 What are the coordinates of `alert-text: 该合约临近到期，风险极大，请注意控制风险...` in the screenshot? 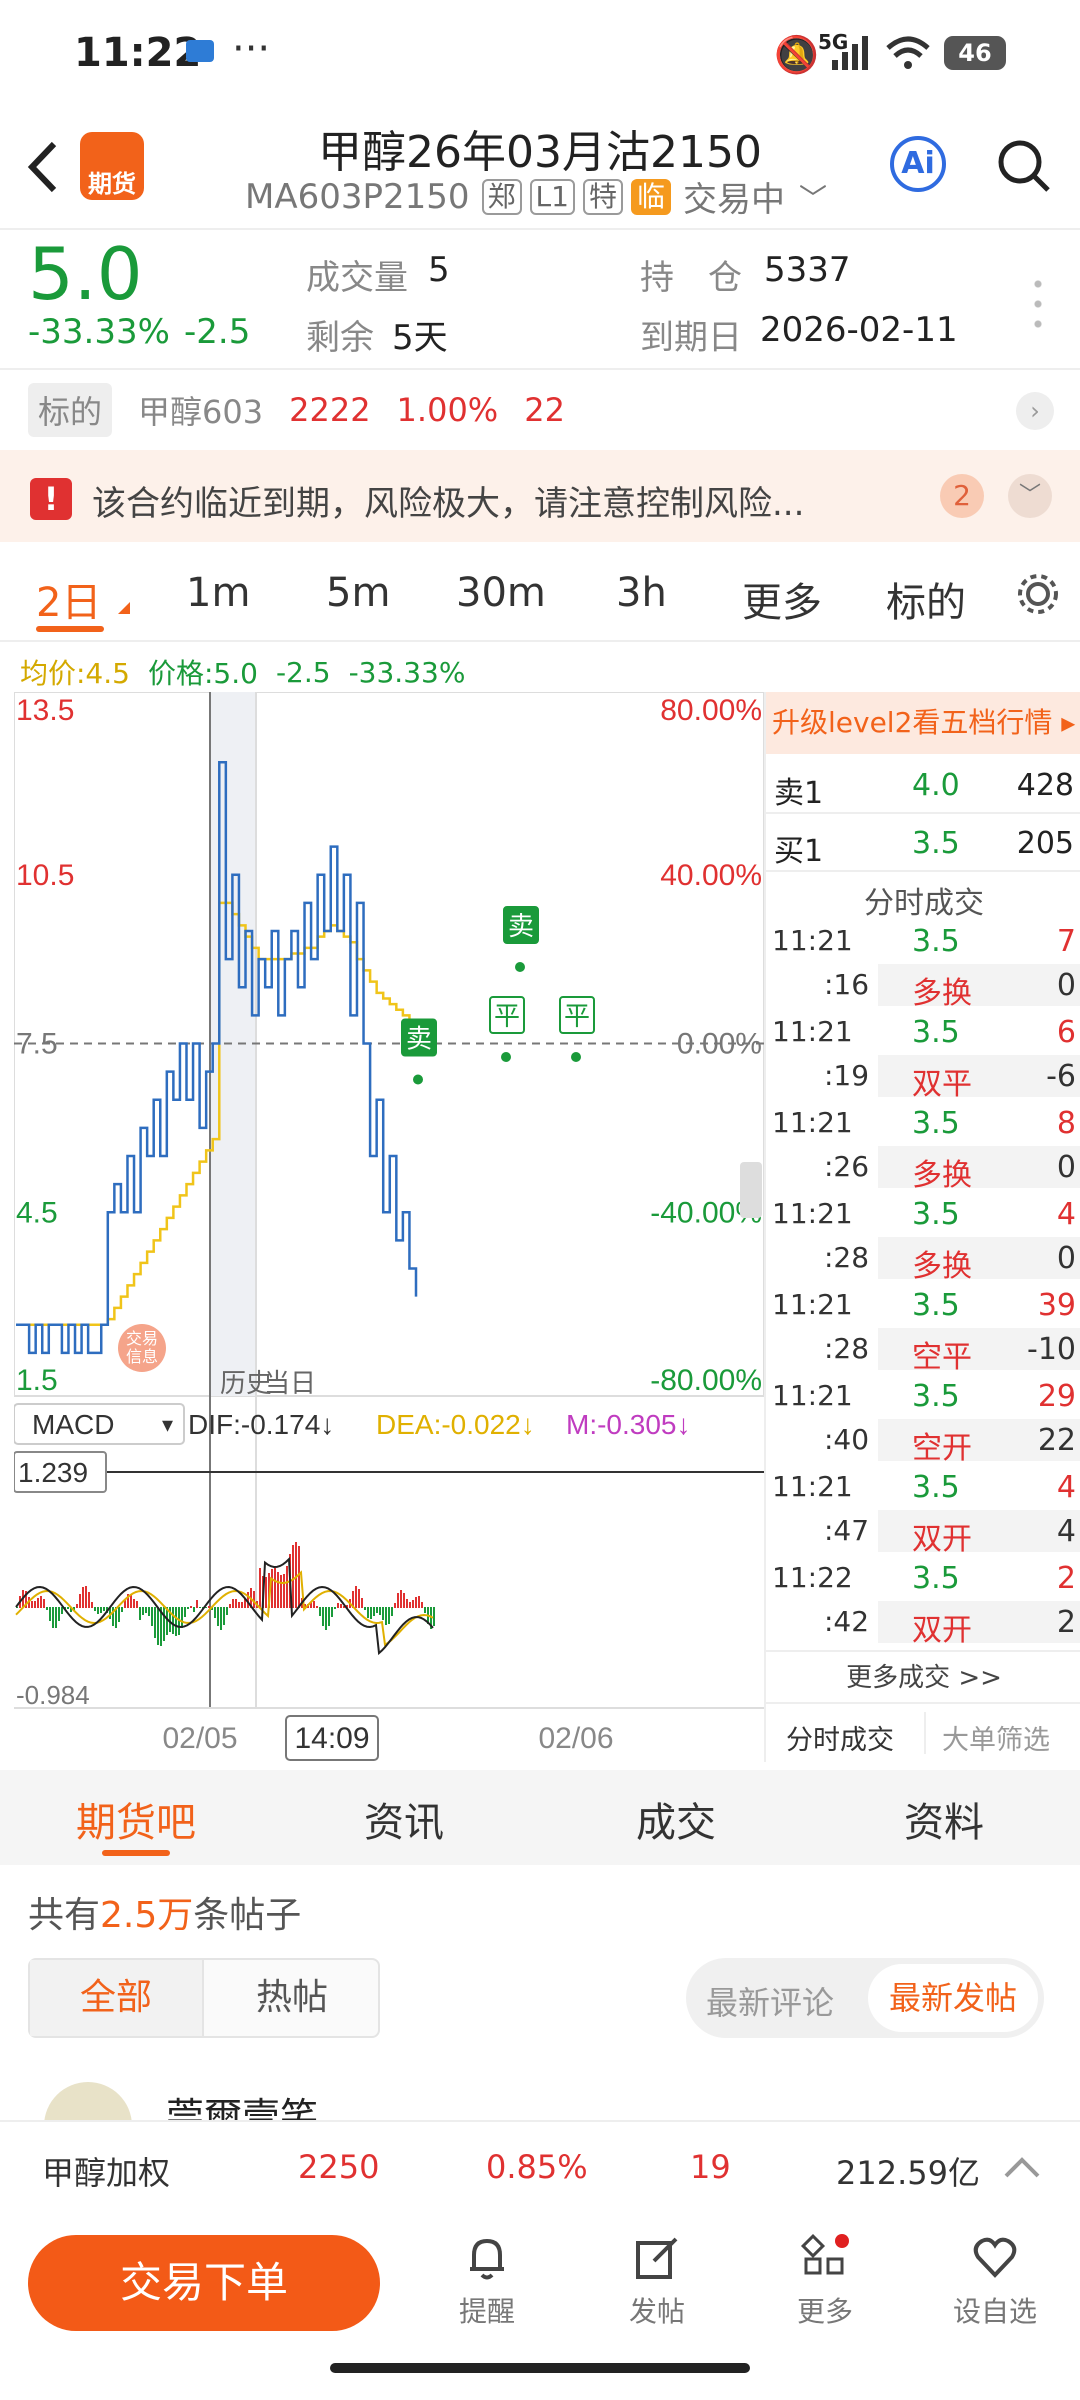 It's located at (448, 504).